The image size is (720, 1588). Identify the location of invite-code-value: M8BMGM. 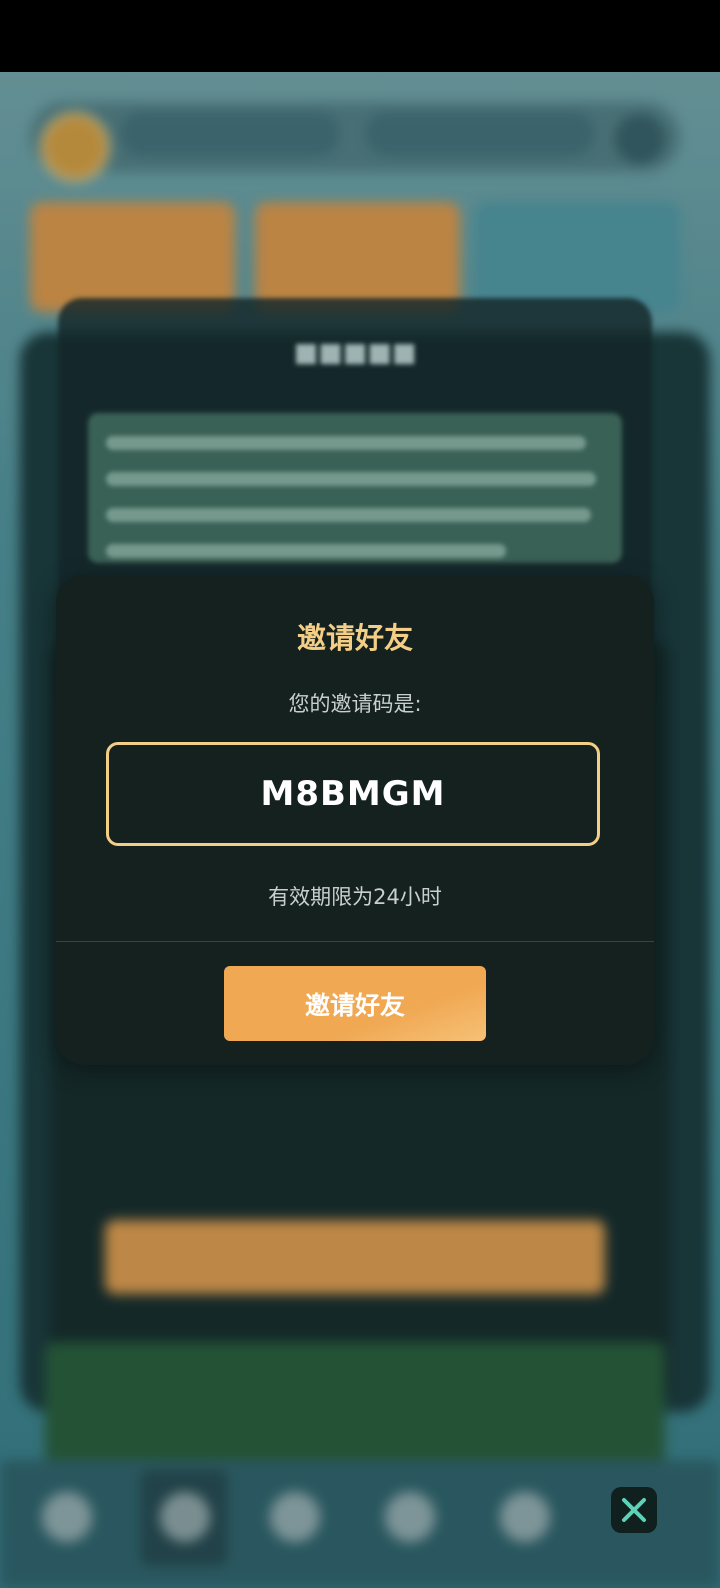
(353, 794).